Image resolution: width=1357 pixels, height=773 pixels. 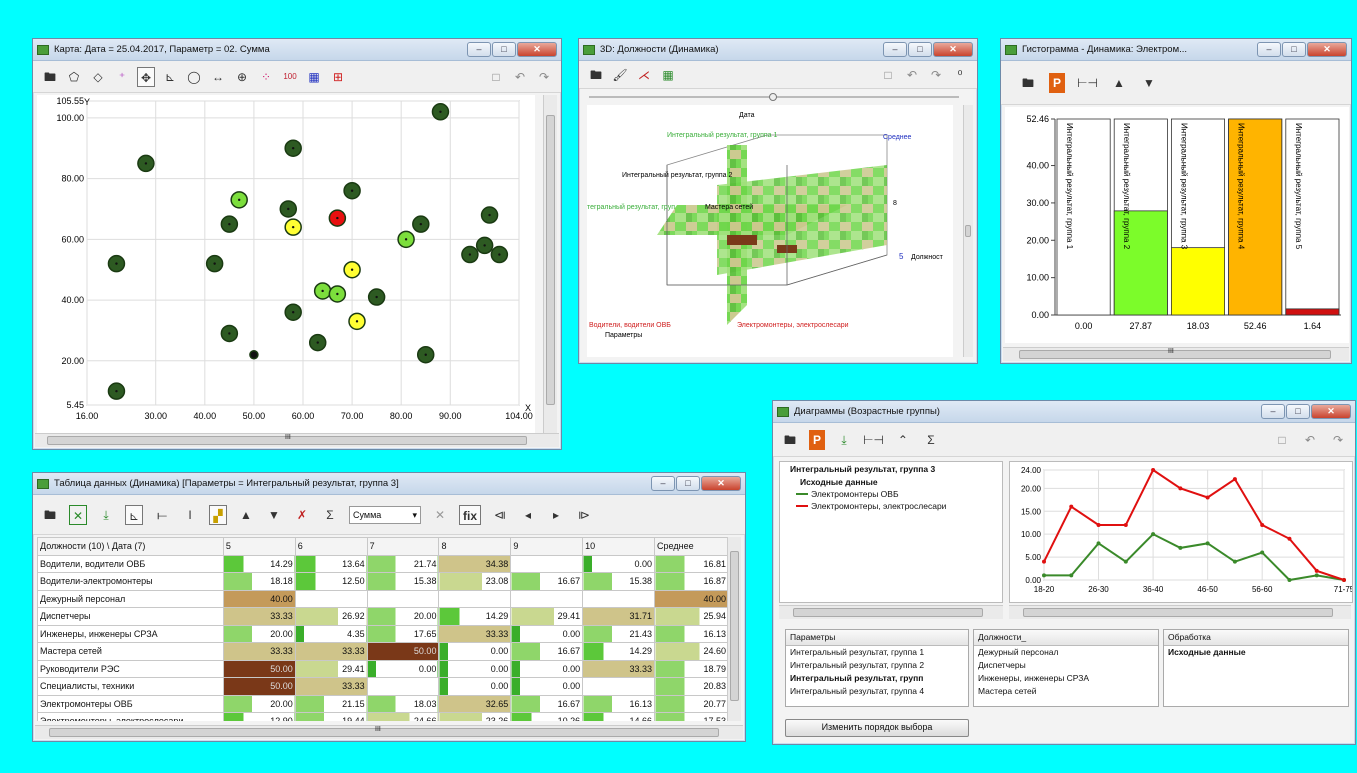 What do you see at coordinates (475, 703) in the screenshot?
I see `table-cell: 32.65` at bounding box center [475, 703].